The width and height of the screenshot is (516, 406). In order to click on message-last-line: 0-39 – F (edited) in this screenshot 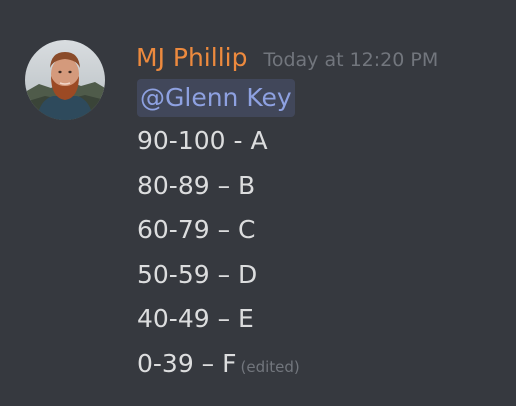, I will do `click(322, 366)`.